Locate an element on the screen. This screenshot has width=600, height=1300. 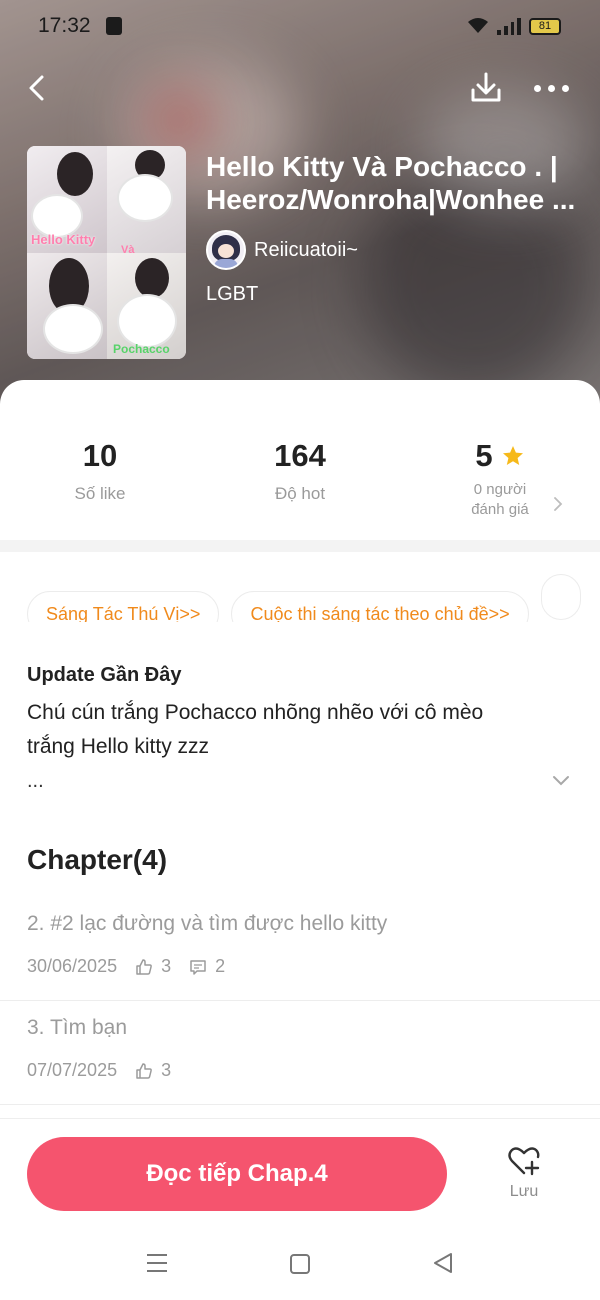
stats-row: 10 Số like 164 Độ hot 5 0 người đánh giá is located at coordinates (300, 460).